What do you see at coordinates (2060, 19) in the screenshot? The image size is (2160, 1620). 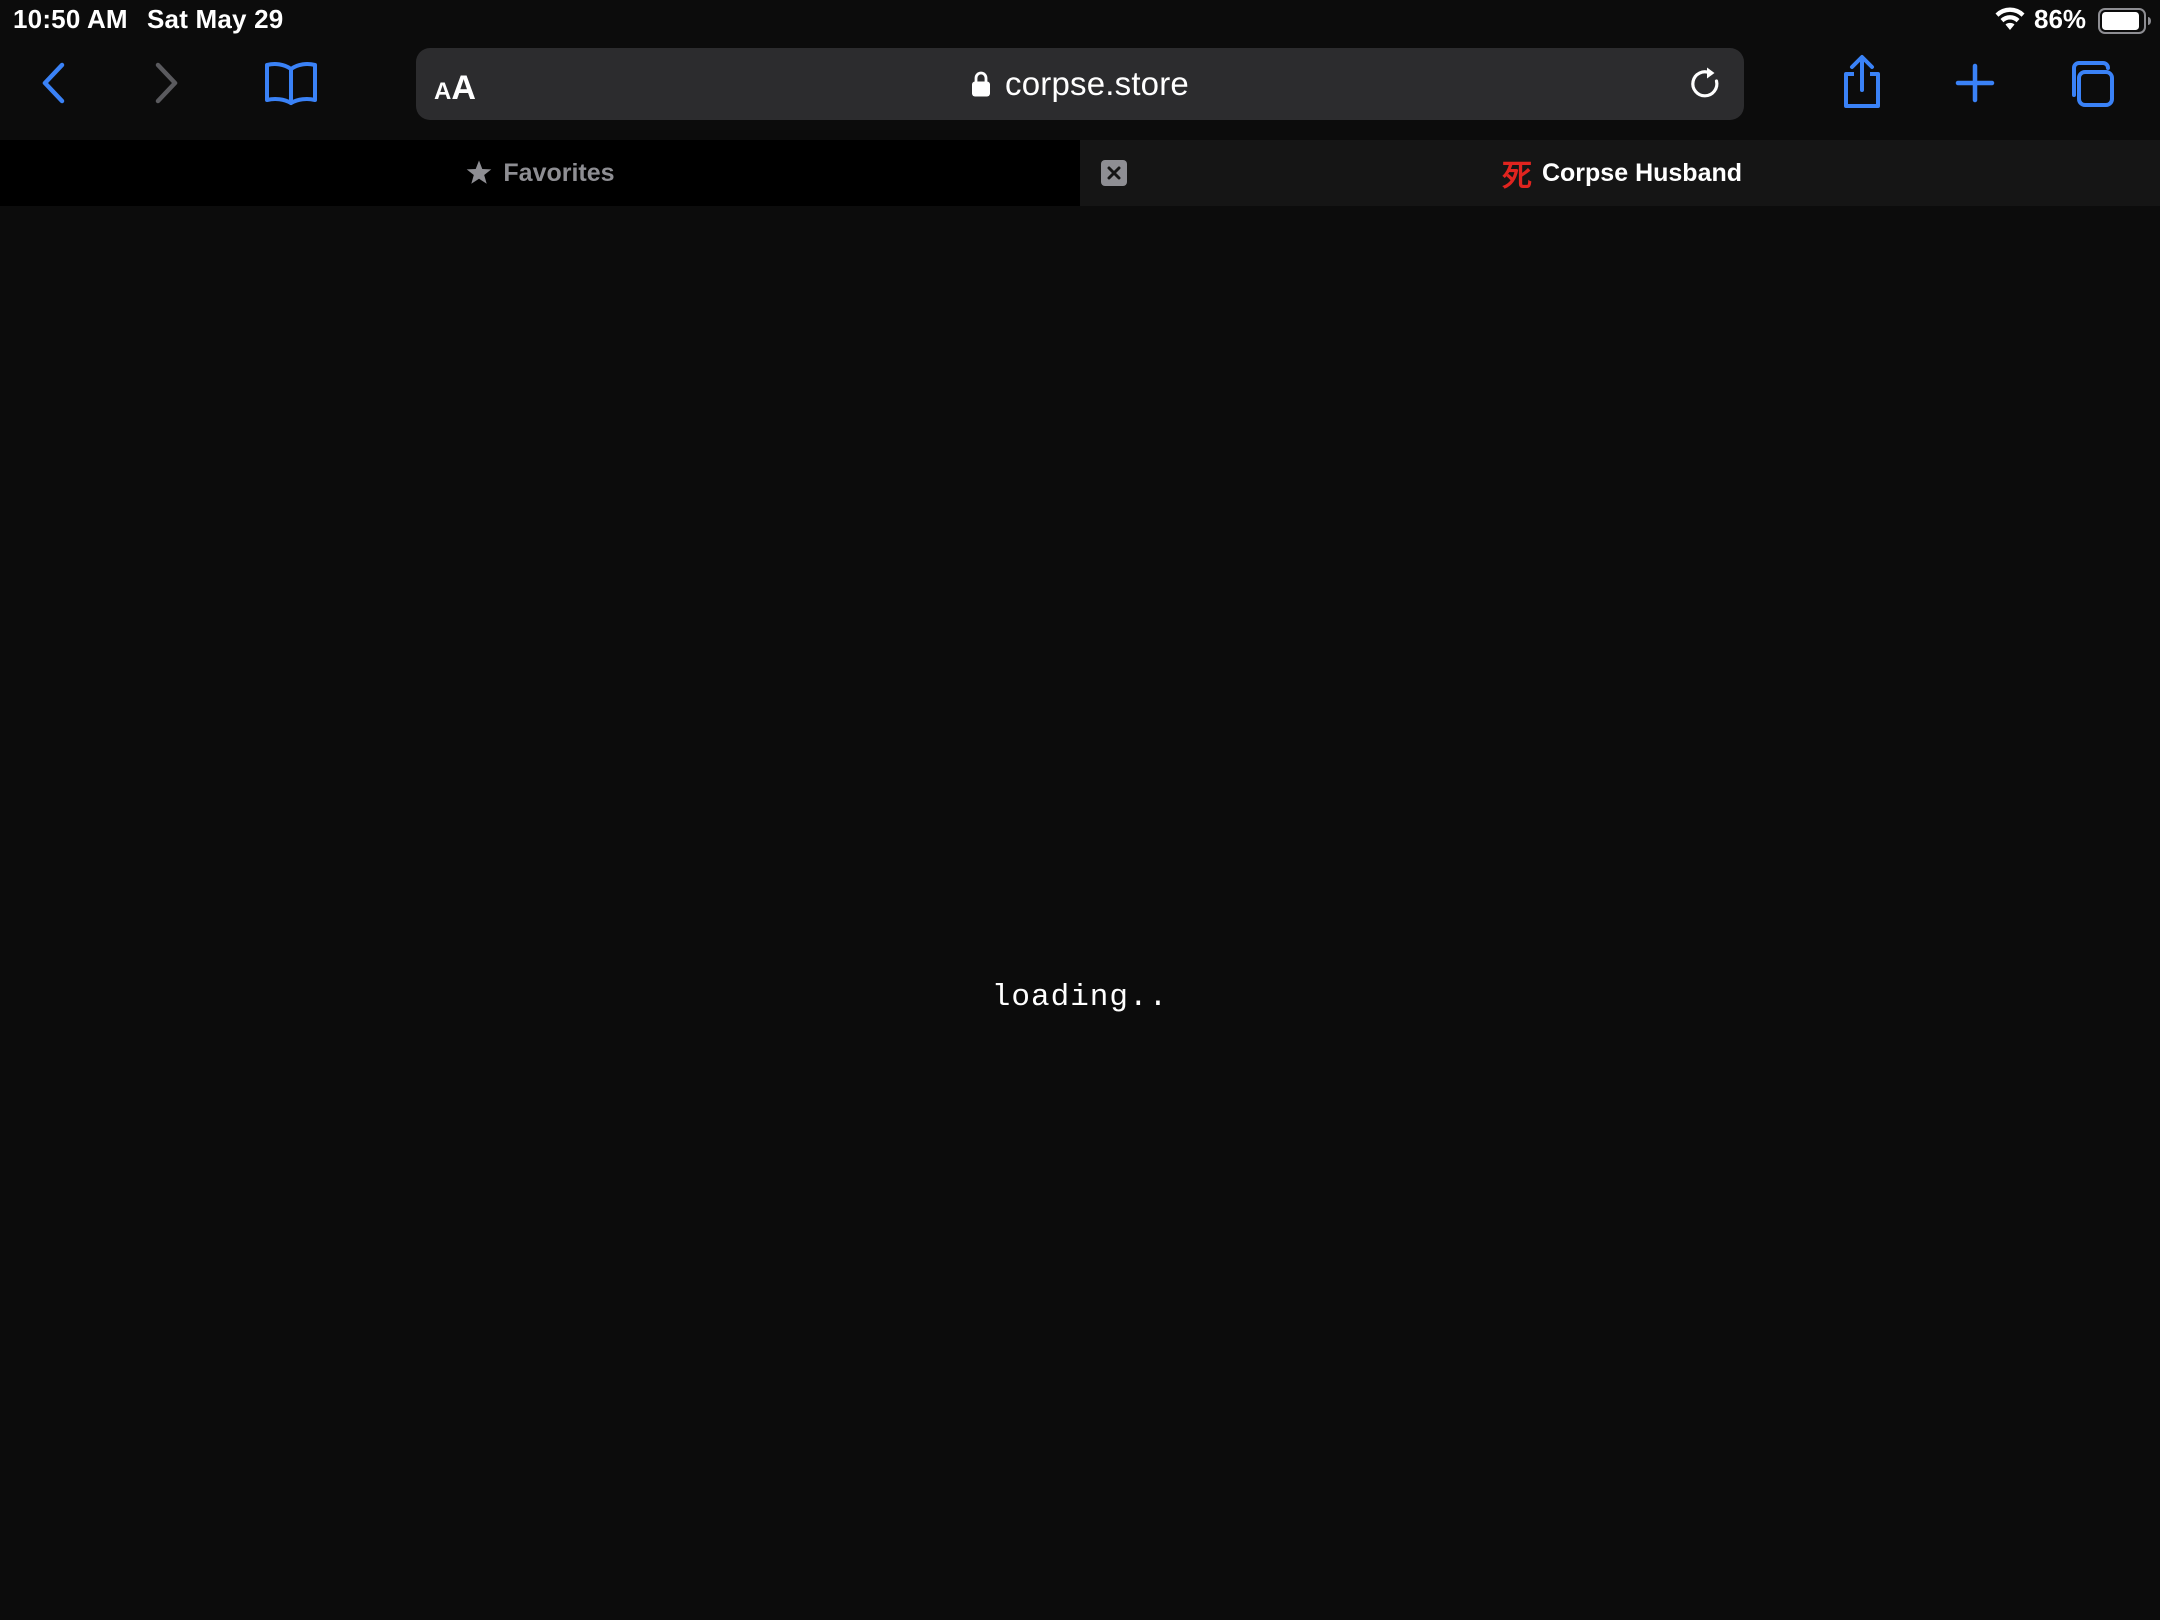 I see `battery-percent: 86%` at bounding box center [2060, 19].